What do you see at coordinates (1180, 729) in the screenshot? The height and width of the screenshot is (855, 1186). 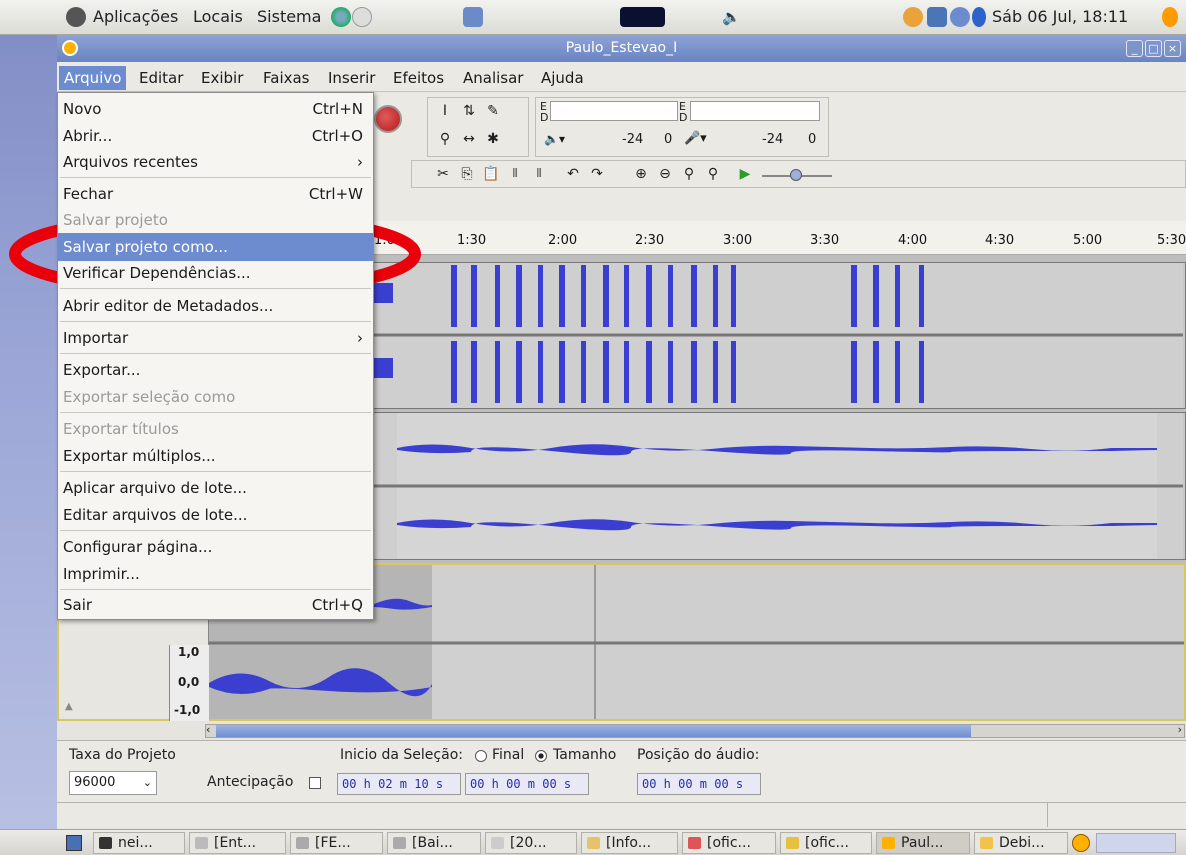 I see `scroll-right-icon: ›` at bounding box center [1180, 729].